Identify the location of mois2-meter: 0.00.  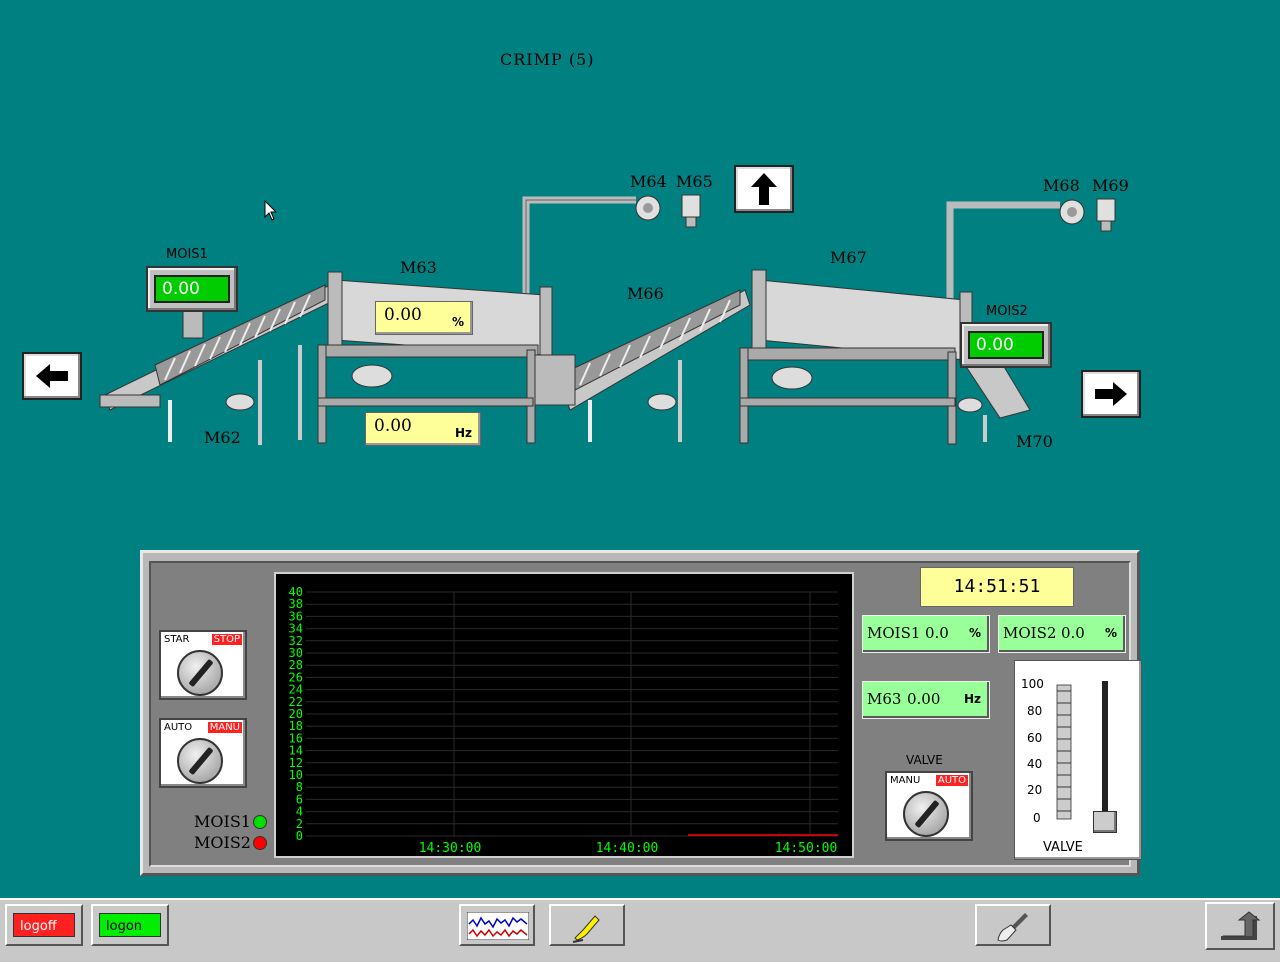
(1006, 345).